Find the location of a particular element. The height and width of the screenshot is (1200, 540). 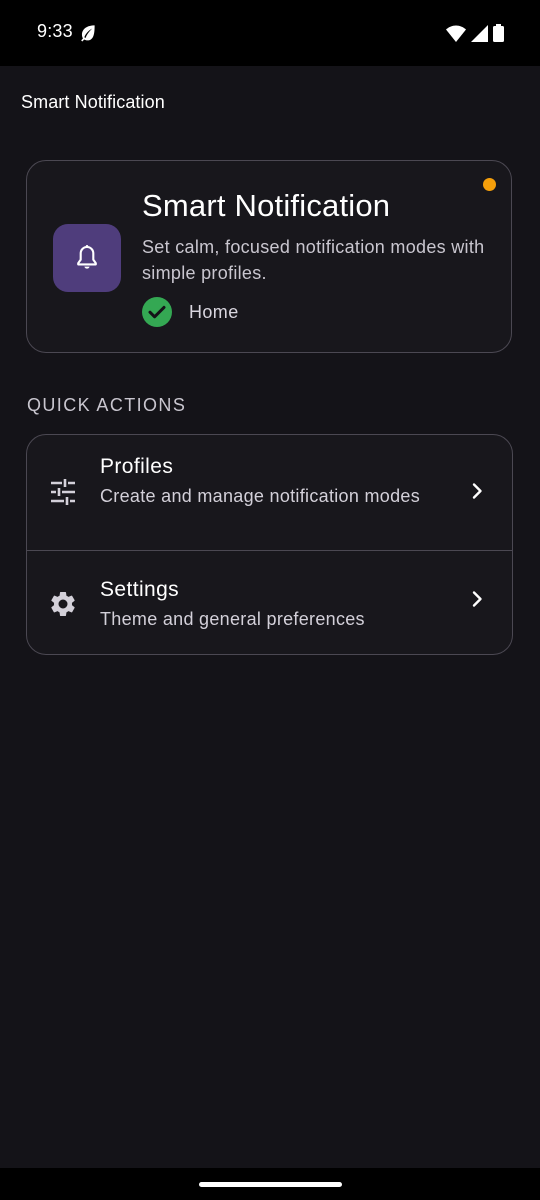

profiles-subtitle: Create and manage notification modes is located at coordinates (260, 496).